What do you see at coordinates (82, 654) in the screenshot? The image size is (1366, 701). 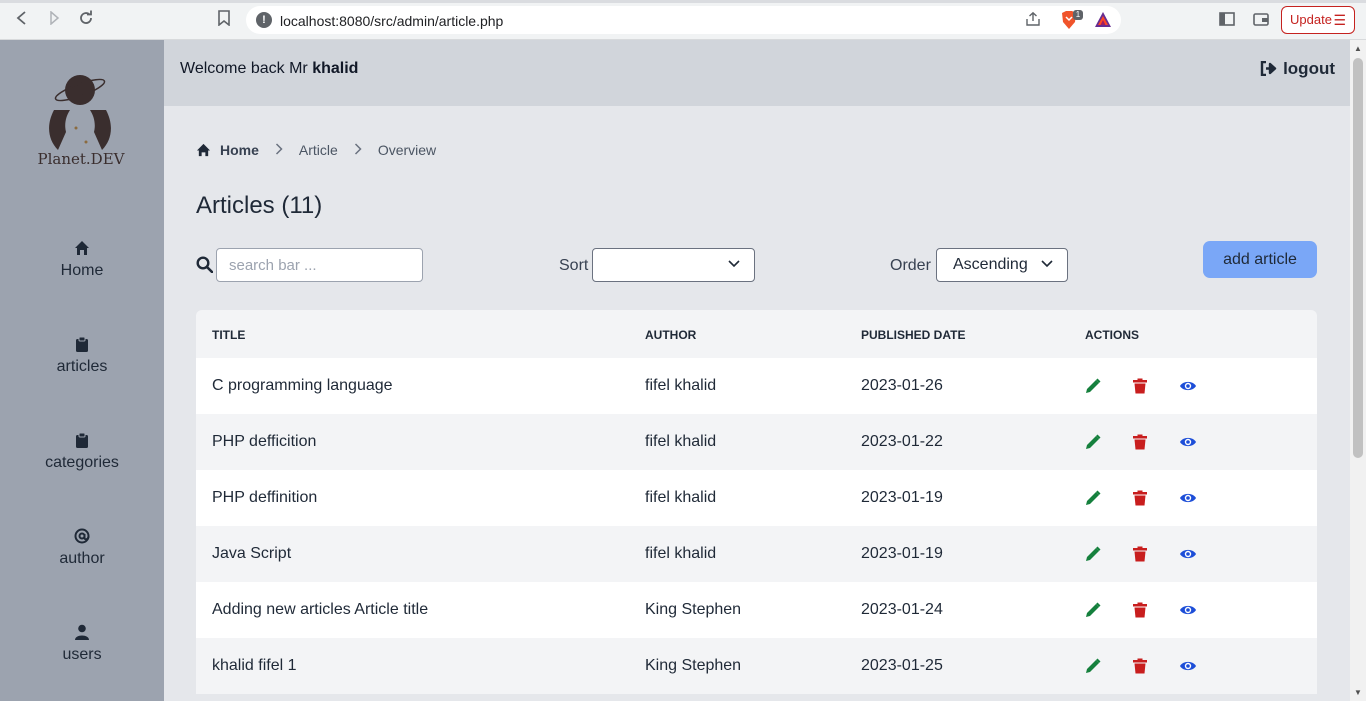 I see `sidebar-item-label: users` at bounding box center [82, 654].